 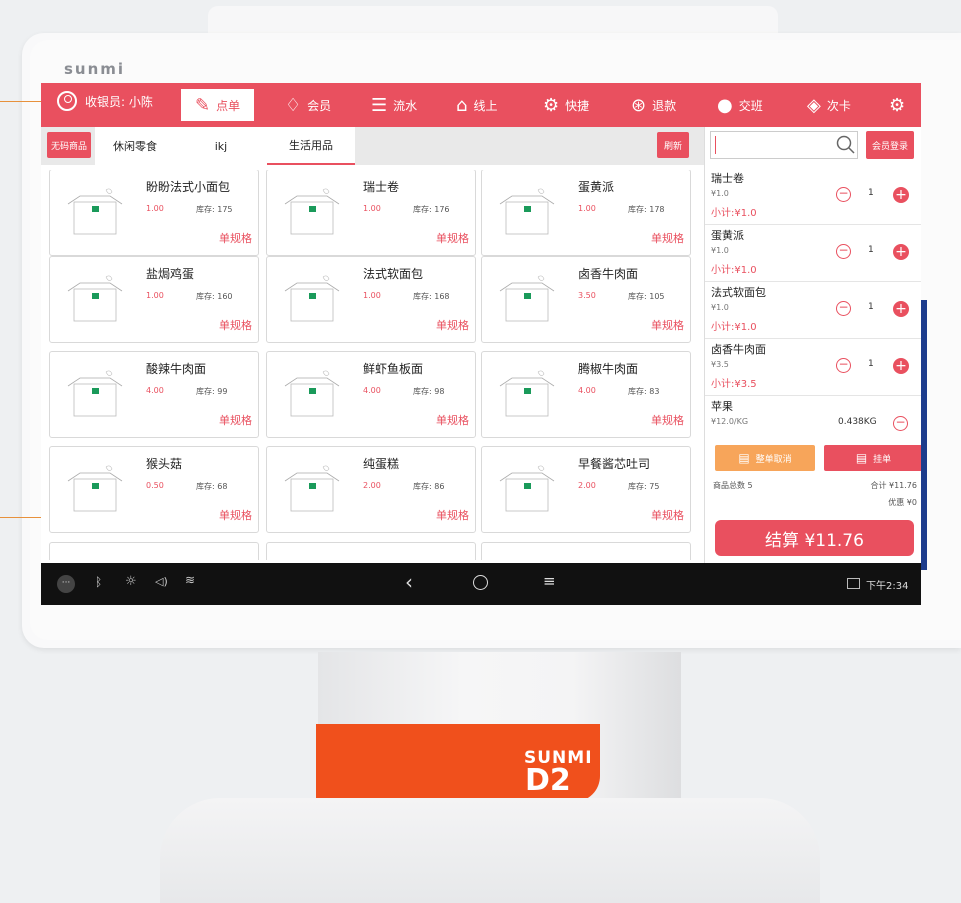 I want to click on tab-ikj: ikj, so click(x=221, y=146).